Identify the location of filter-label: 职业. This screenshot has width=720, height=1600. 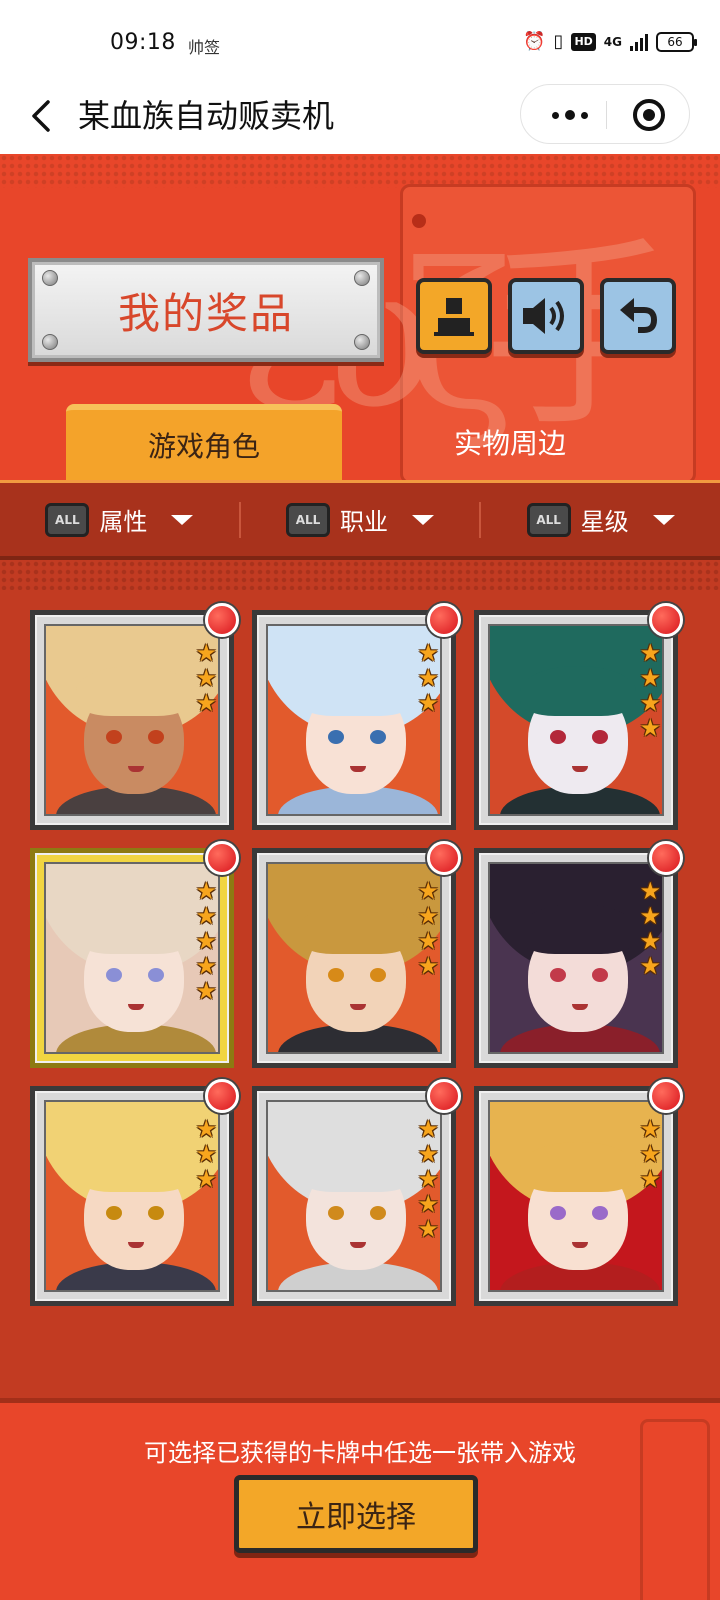
(364, 522).